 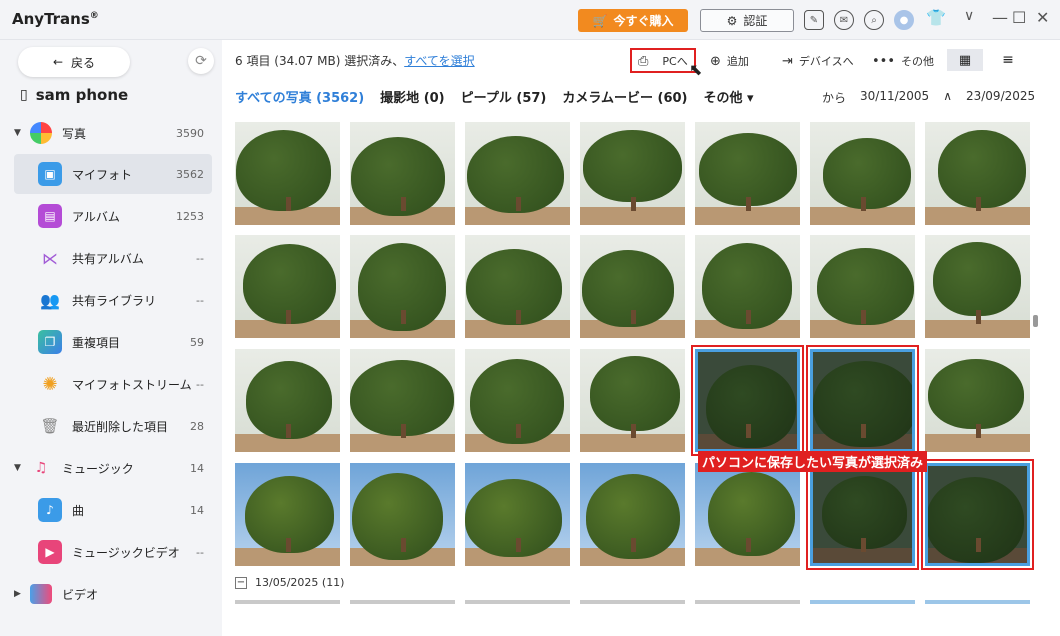 I want to click on add-button: ⊕ 追加, so click(x=729, y=61).